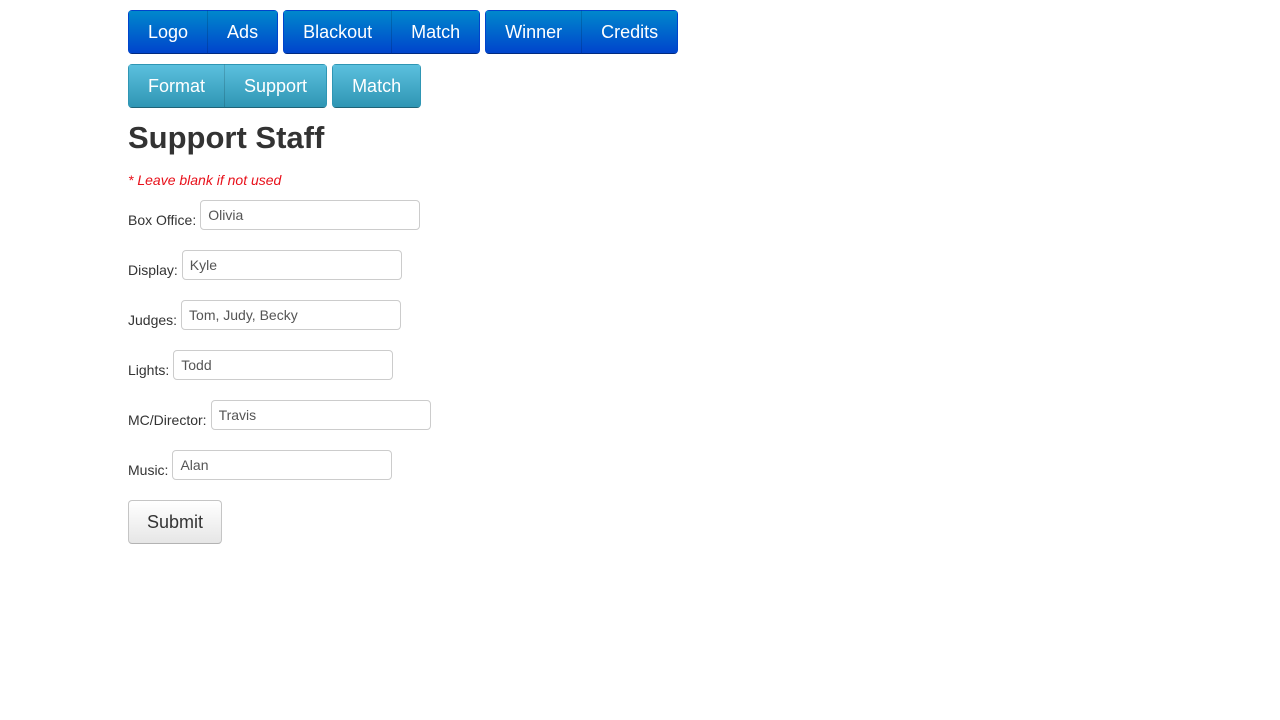 The height and width of the screenshot is (720, 1280). I want to click on nav-group-logo-ads: Logo Ads, so click(203, 32).